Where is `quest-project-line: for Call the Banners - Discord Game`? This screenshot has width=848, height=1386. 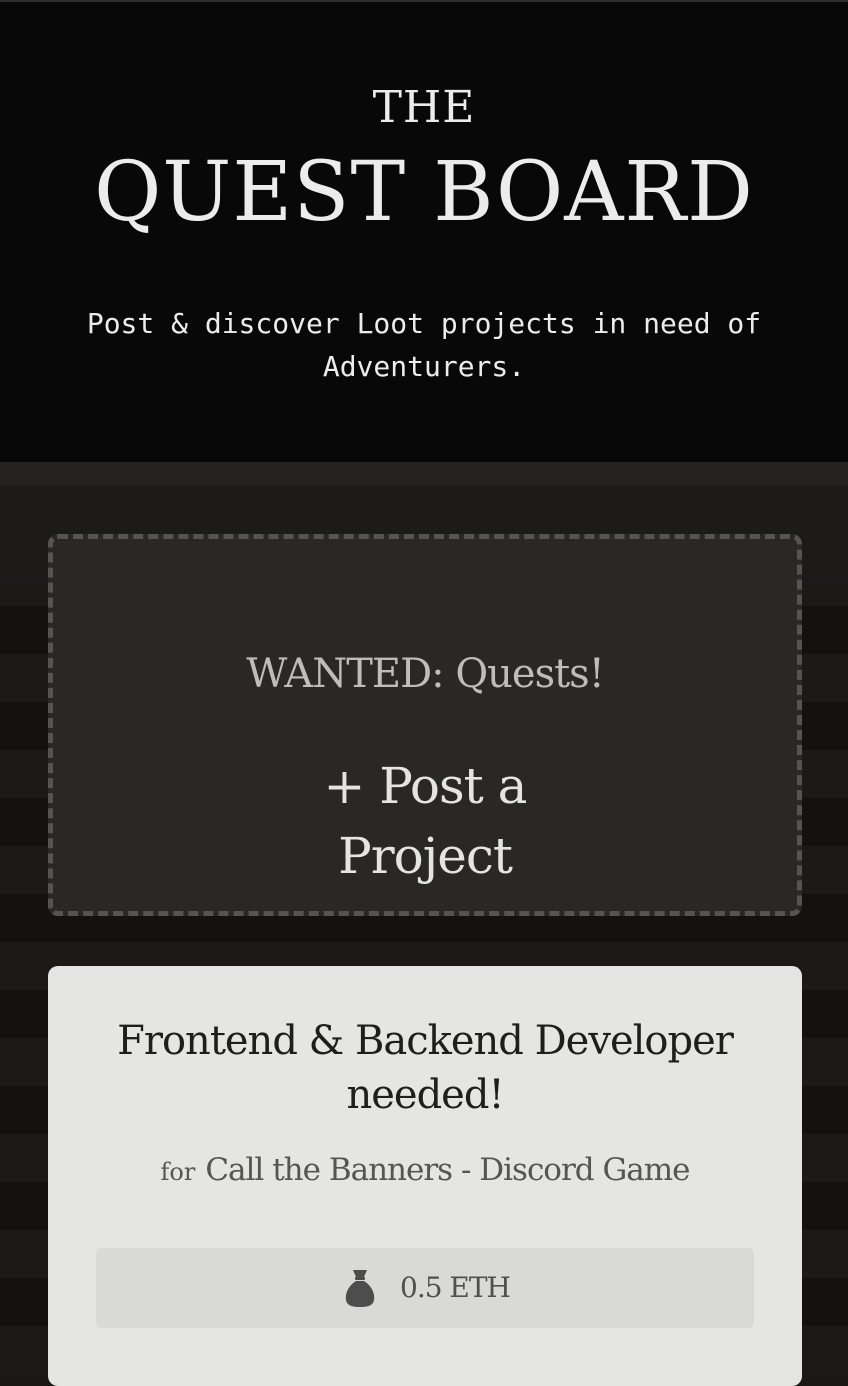
quest-project-line: for Call the Banners - Discord Game is located at coordinates (425, 1170).